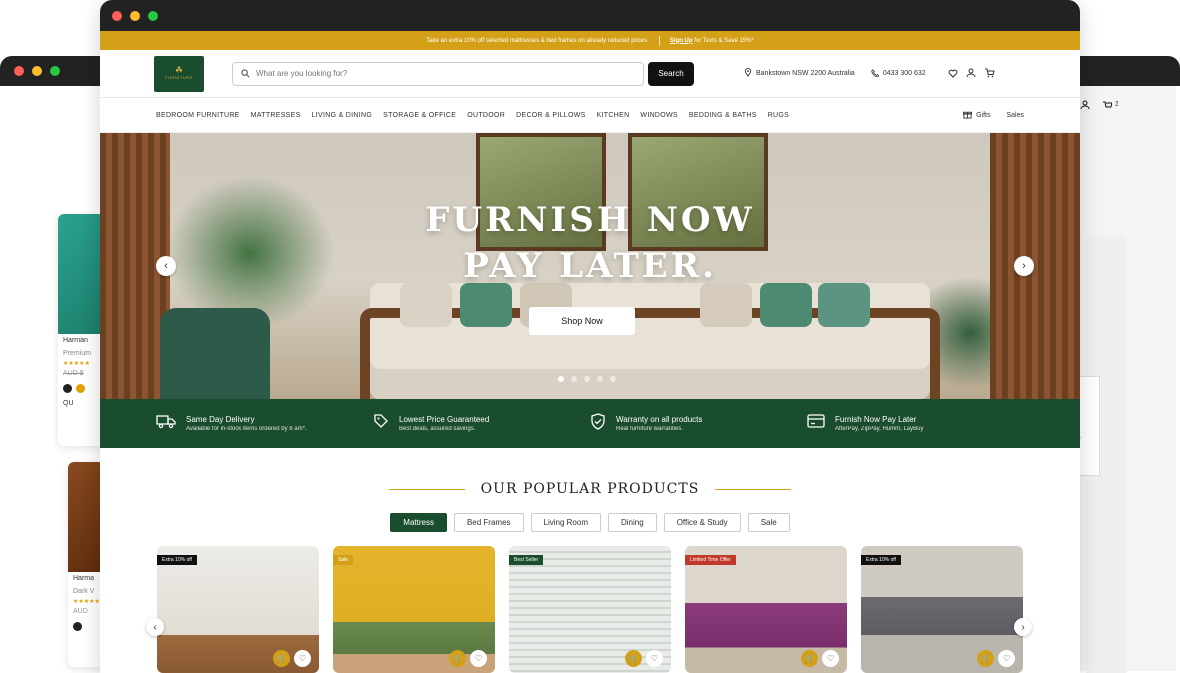  Describe the element at coordinates (632, 522) in the screenshot. I see `filter-dining: Dining` at that location.